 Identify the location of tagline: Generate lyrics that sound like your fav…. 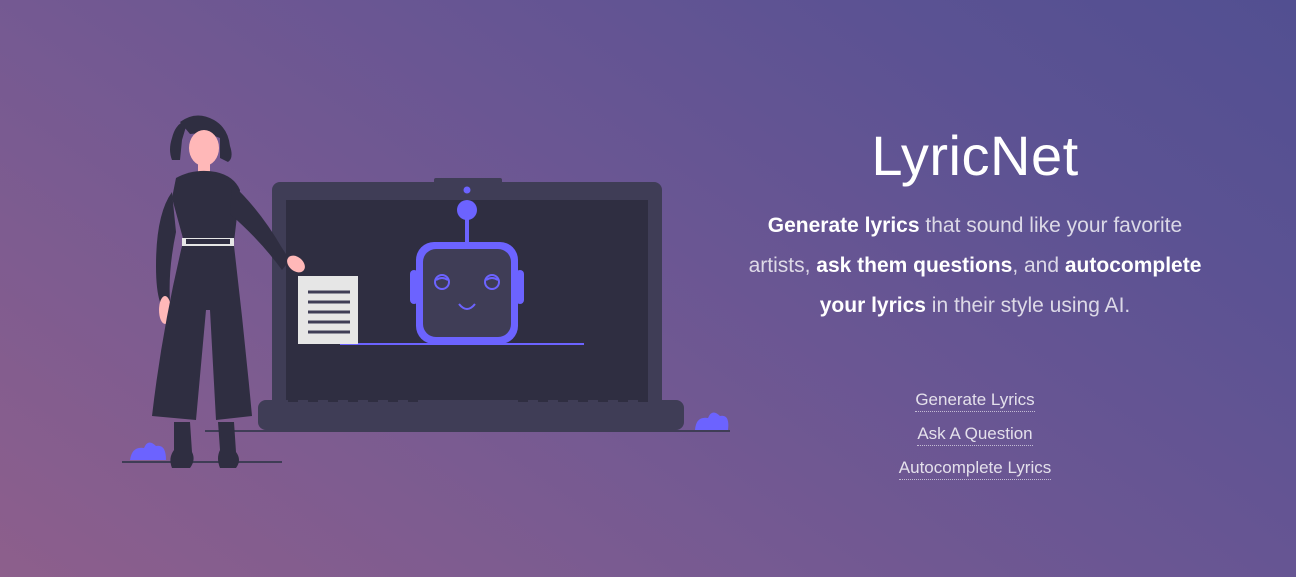
(975, 266).